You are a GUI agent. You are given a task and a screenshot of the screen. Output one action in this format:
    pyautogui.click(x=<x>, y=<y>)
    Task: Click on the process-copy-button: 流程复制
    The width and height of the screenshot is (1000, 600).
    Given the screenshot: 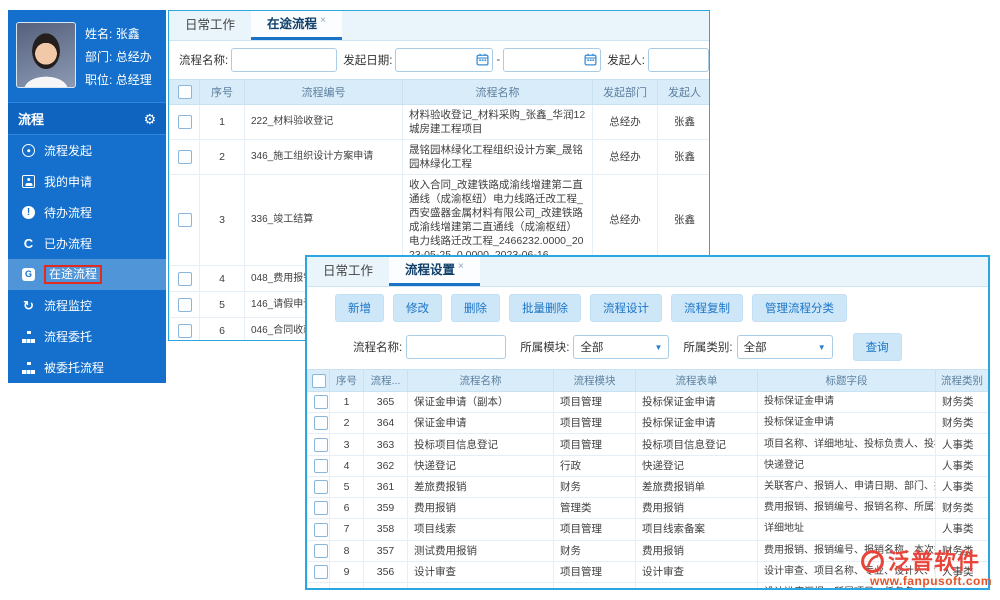 What is the action you would take?
    pyautogui.click(x=707, y=308)
    